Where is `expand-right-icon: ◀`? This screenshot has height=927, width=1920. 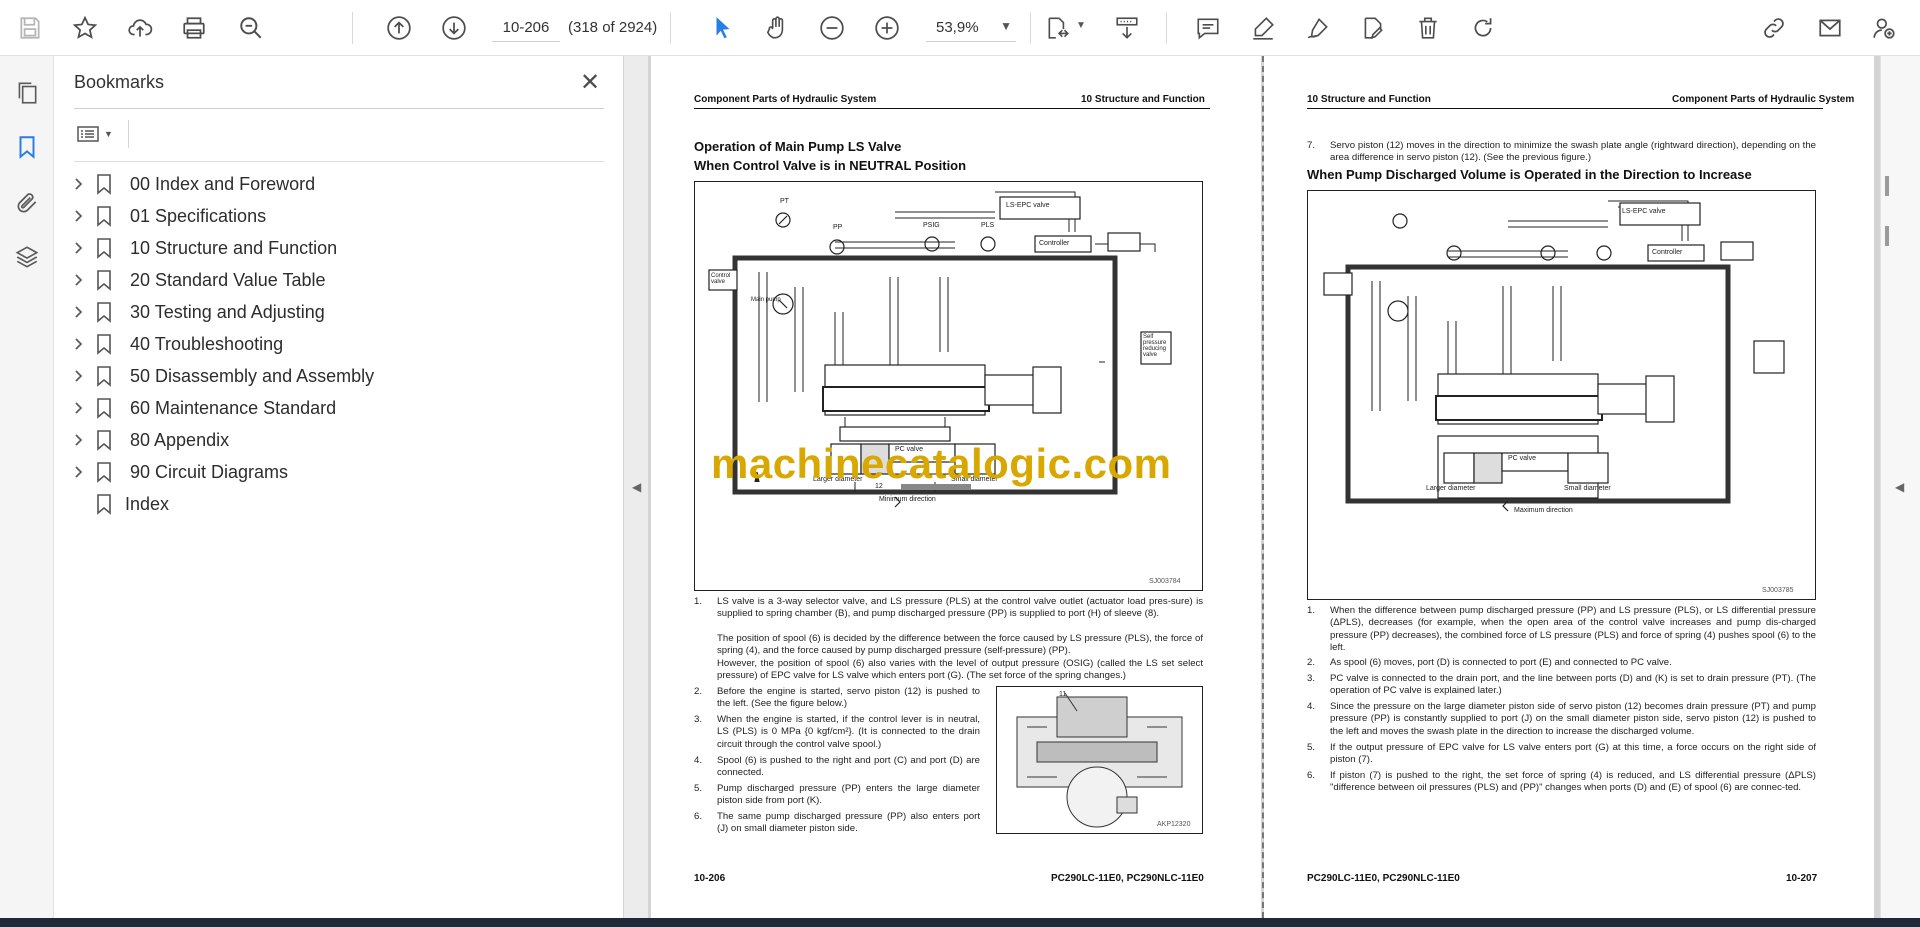 expand-right-icon: ◀ is located at coordinates (1899, 487).